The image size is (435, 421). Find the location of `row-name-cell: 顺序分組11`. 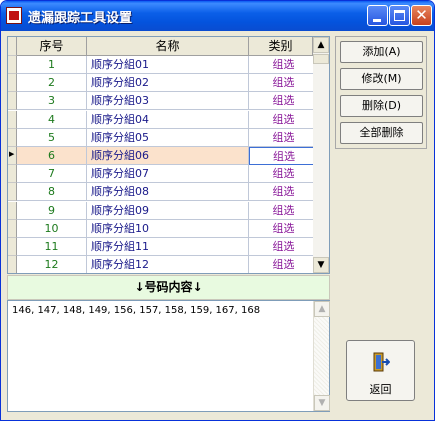

row-name-cell: 顺序分組11 is located at coordinates (168, 247).